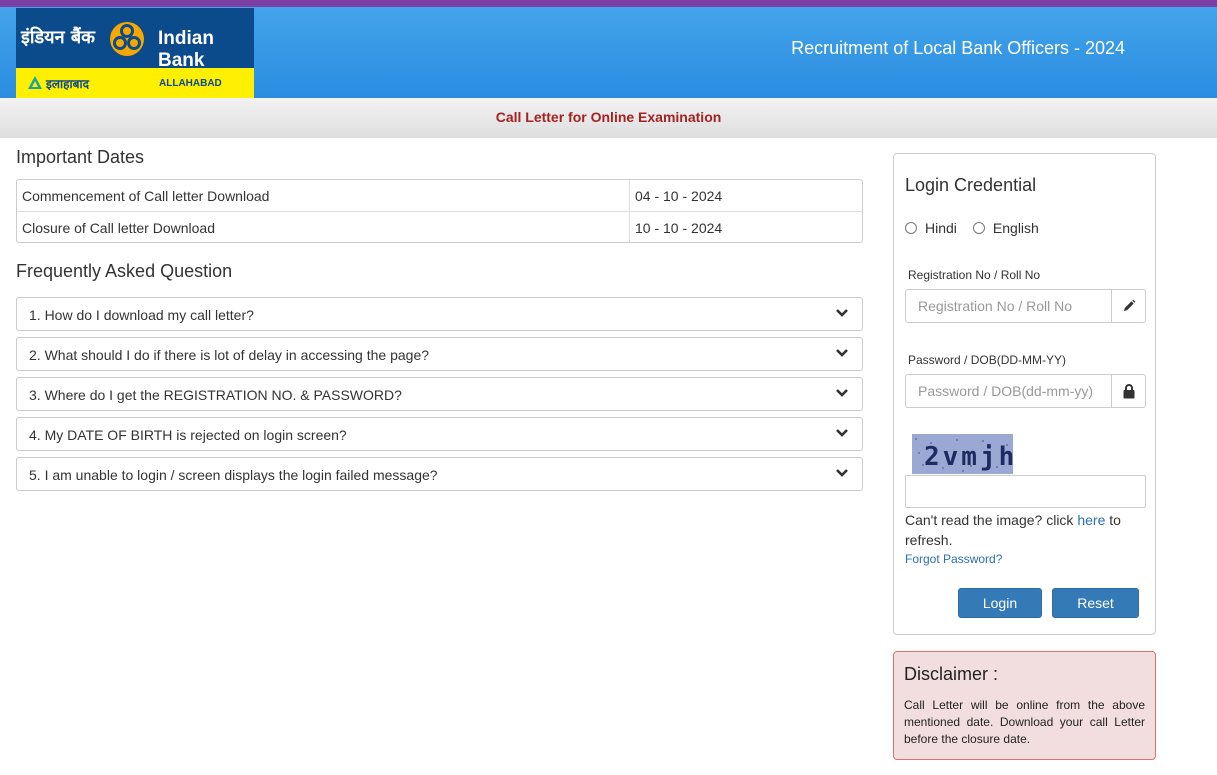  I want to click on date-label: Closure of Call letter Download, so click(323, 227).